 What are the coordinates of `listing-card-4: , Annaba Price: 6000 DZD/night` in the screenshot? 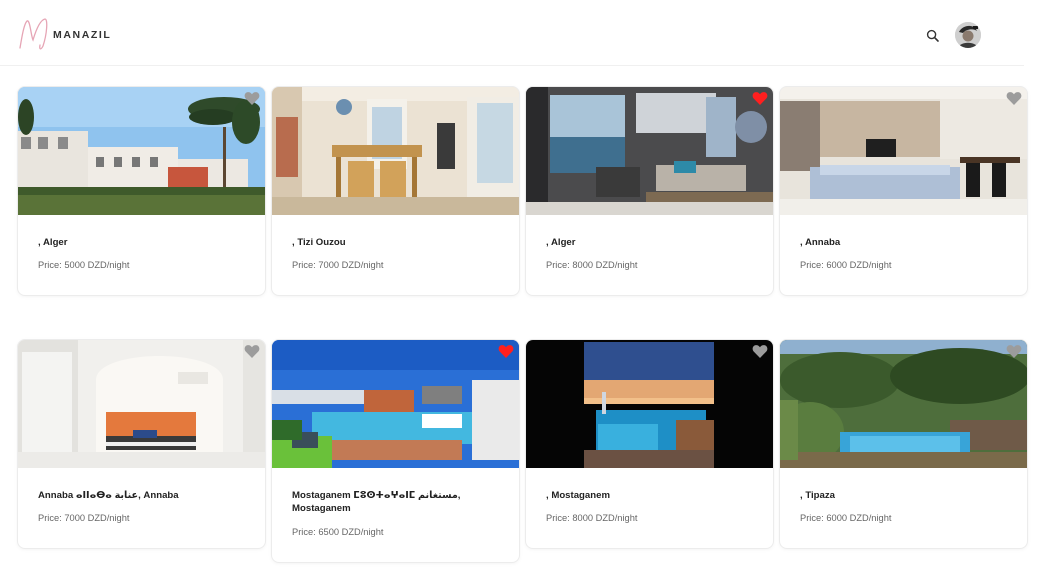 It's located at (903, 191).